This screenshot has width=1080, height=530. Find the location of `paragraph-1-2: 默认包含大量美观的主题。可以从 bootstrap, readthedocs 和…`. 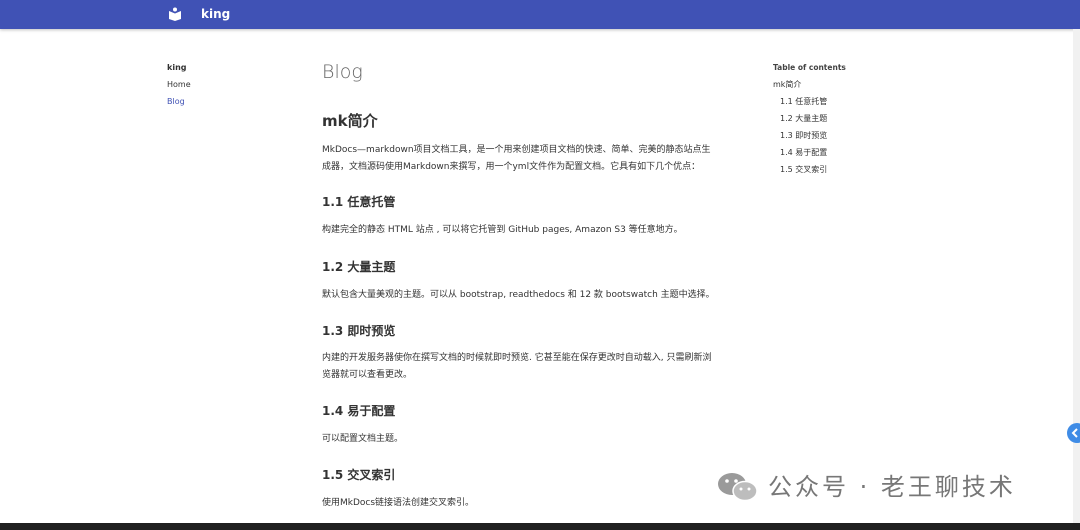

paragraph-1-2: 默认包含大量美观的主题。可以从 bootstrap, readthedocs 和… is located at coordinates (518, 295).